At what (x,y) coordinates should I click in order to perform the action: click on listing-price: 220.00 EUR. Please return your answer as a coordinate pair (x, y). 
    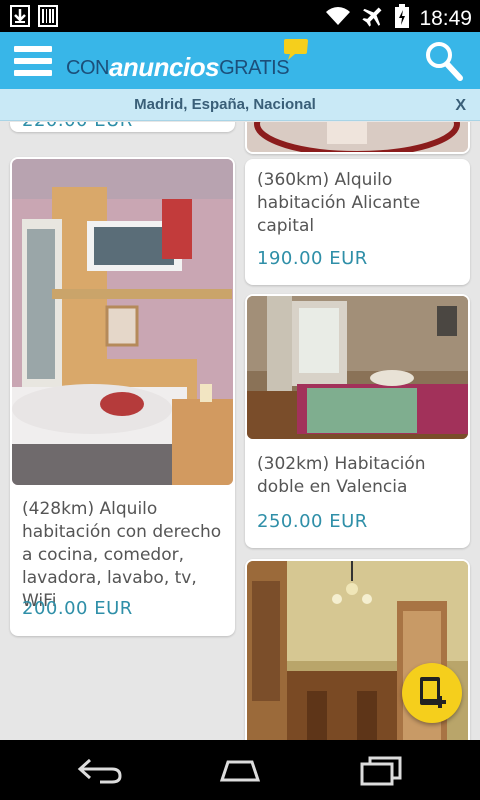
    Looking at the image, I should click on (77, 126).